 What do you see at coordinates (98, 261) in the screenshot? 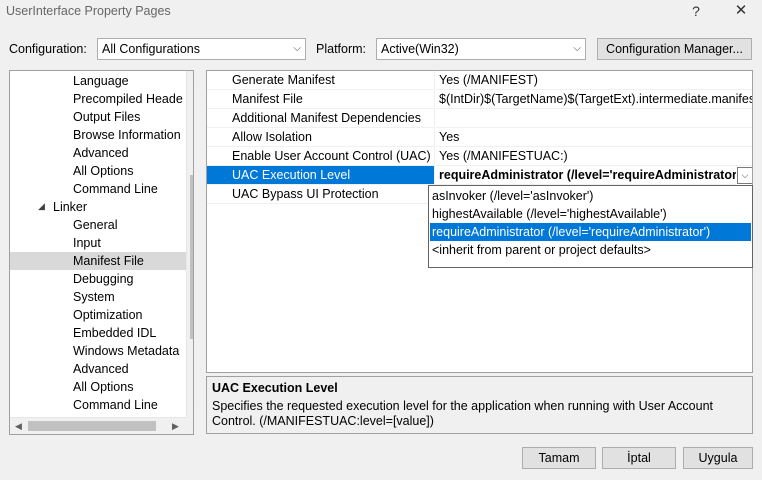
I see `tree-item-manifest-file: Manifest File` at bounding box center [98, 261].